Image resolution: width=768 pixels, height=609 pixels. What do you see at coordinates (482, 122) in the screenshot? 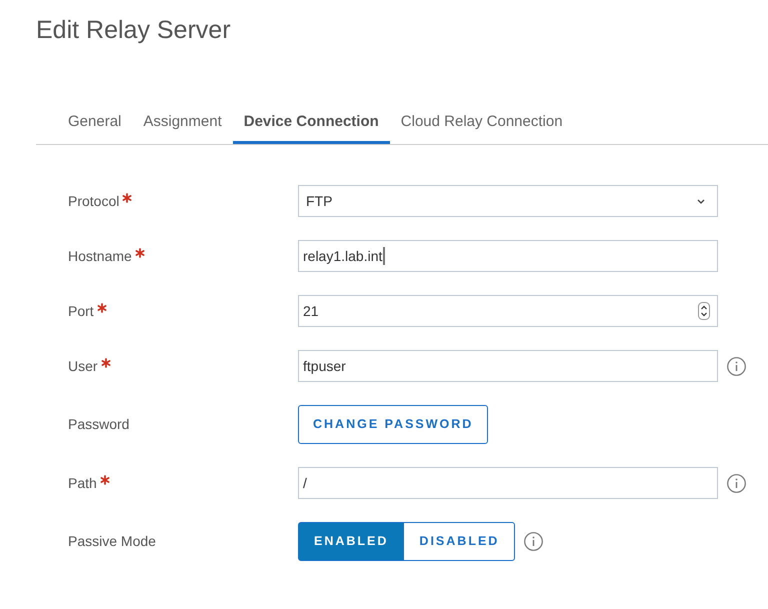
I see `tab: Cloud Relay Connection` at bounding box center [482, 122].